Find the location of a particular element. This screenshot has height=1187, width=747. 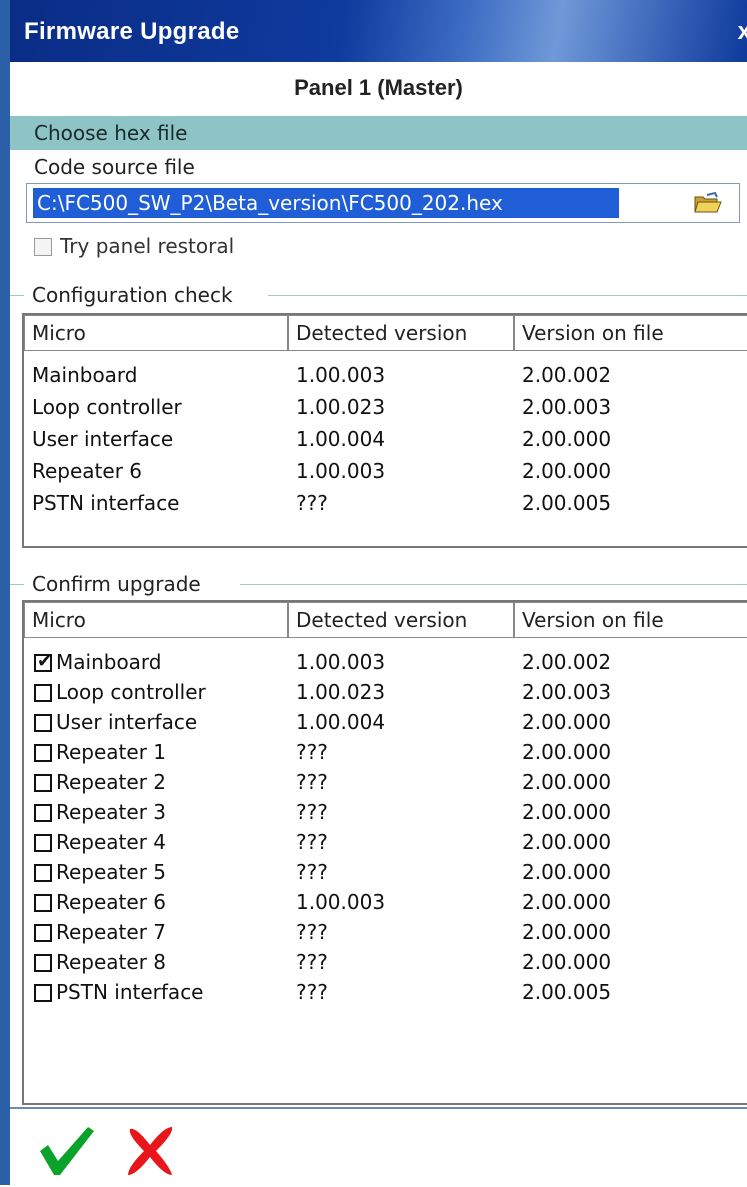

row-micro: Repeater 8 is located at coordinates (111, 962).